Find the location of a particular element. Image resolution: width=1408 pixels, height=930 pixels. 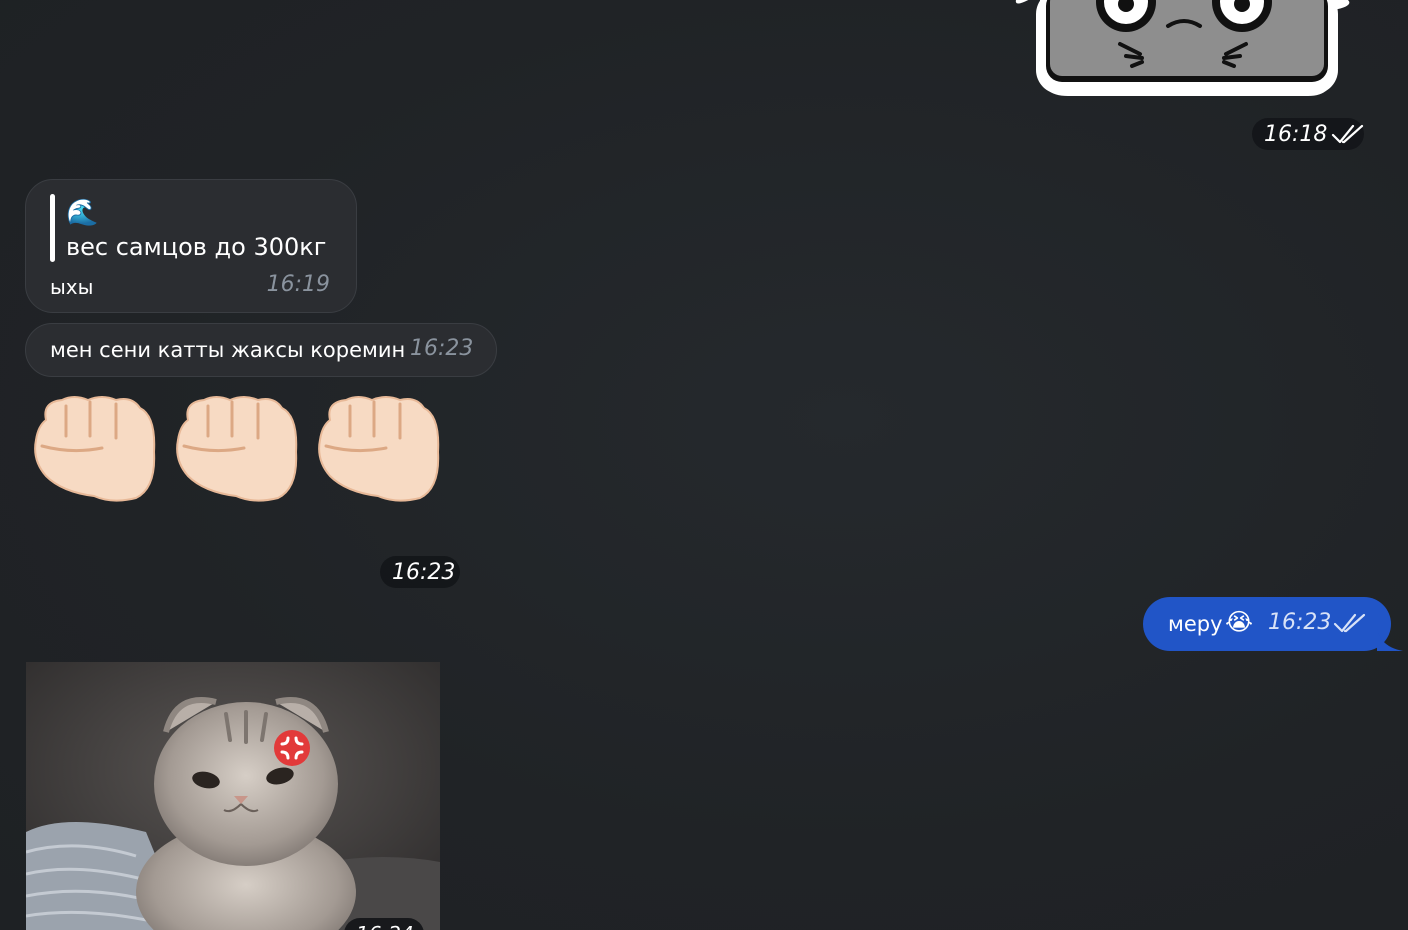

text-message-bubble: мен сени катты жаксы коремин 16:23 is located at coordinates (261, 350).